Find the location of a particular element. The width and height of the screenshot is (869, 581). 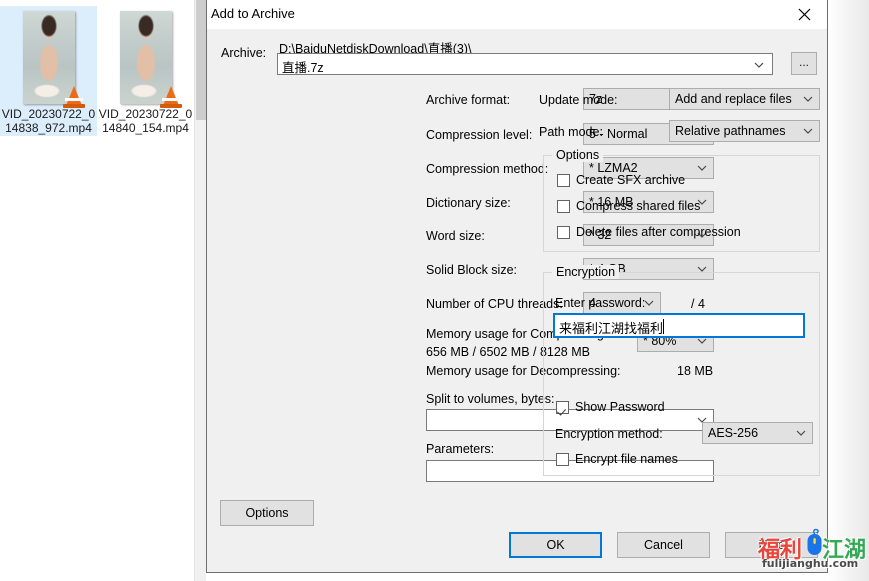

help-button: Help is located at coordinates (771, 545).